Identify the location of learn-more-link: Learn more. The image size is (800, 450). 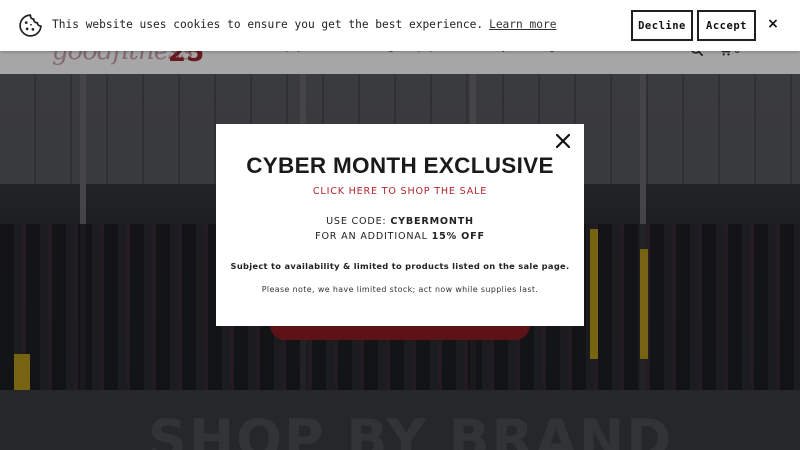
(522, 24).